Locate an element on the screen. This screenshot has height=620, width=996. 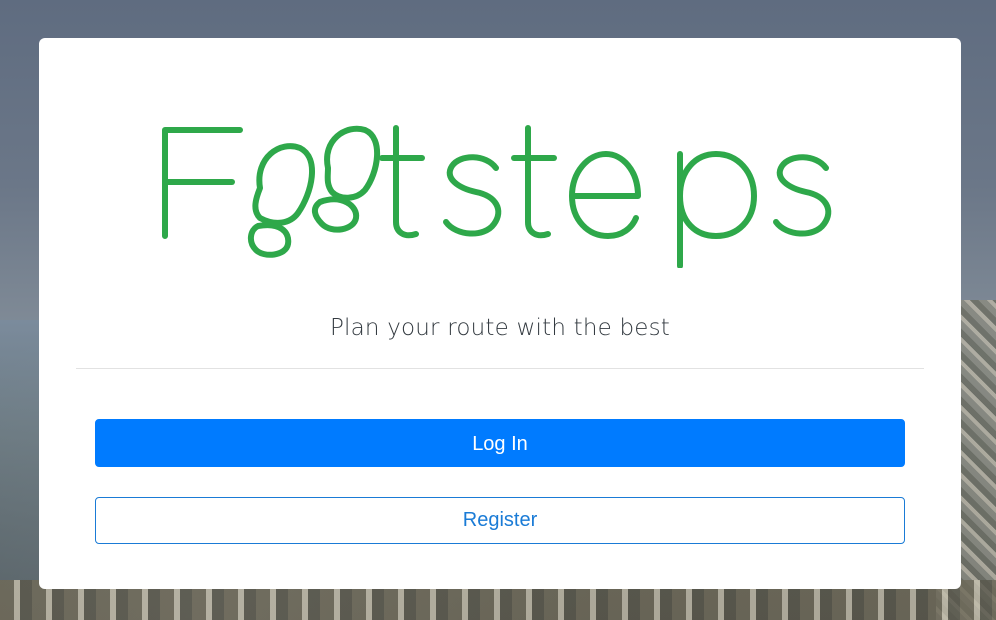
tagline: Plan your route with the best is located at coordinates (500, 328).